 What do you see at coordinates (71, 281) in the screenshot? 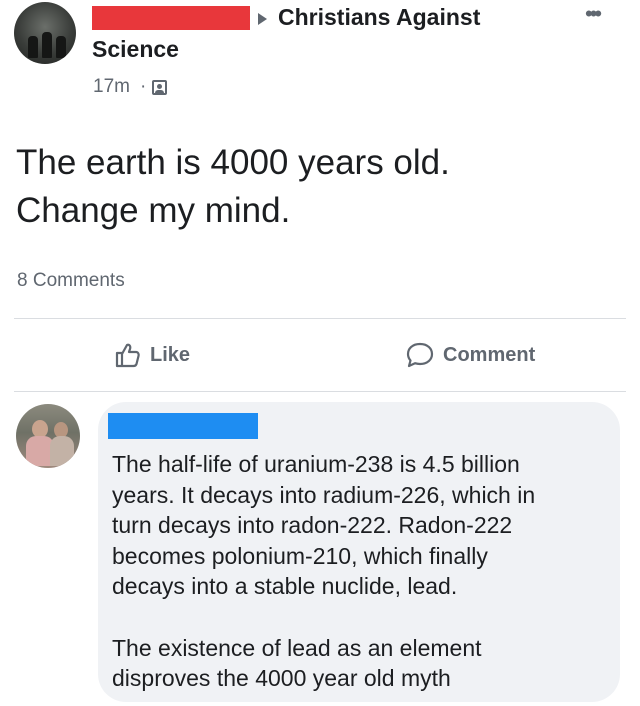
I see `comments-count: 8 Comments` at bounding box center [71, 281].